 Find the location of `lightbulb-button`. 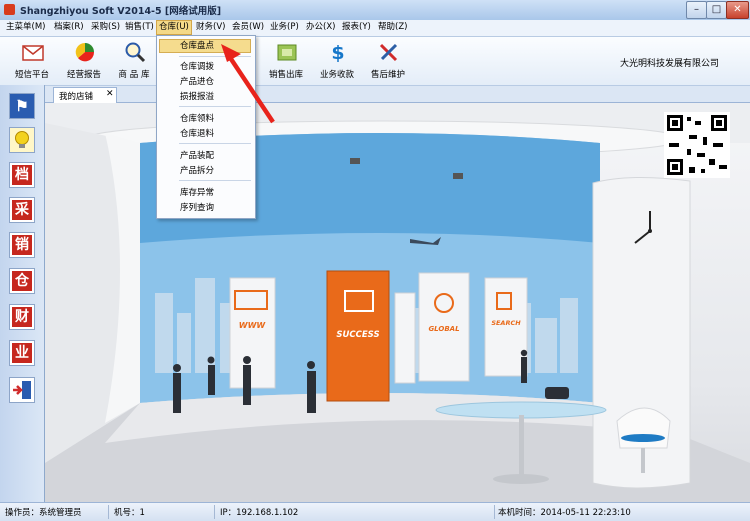

lightbulb-button is located at coordinates (22, 140).